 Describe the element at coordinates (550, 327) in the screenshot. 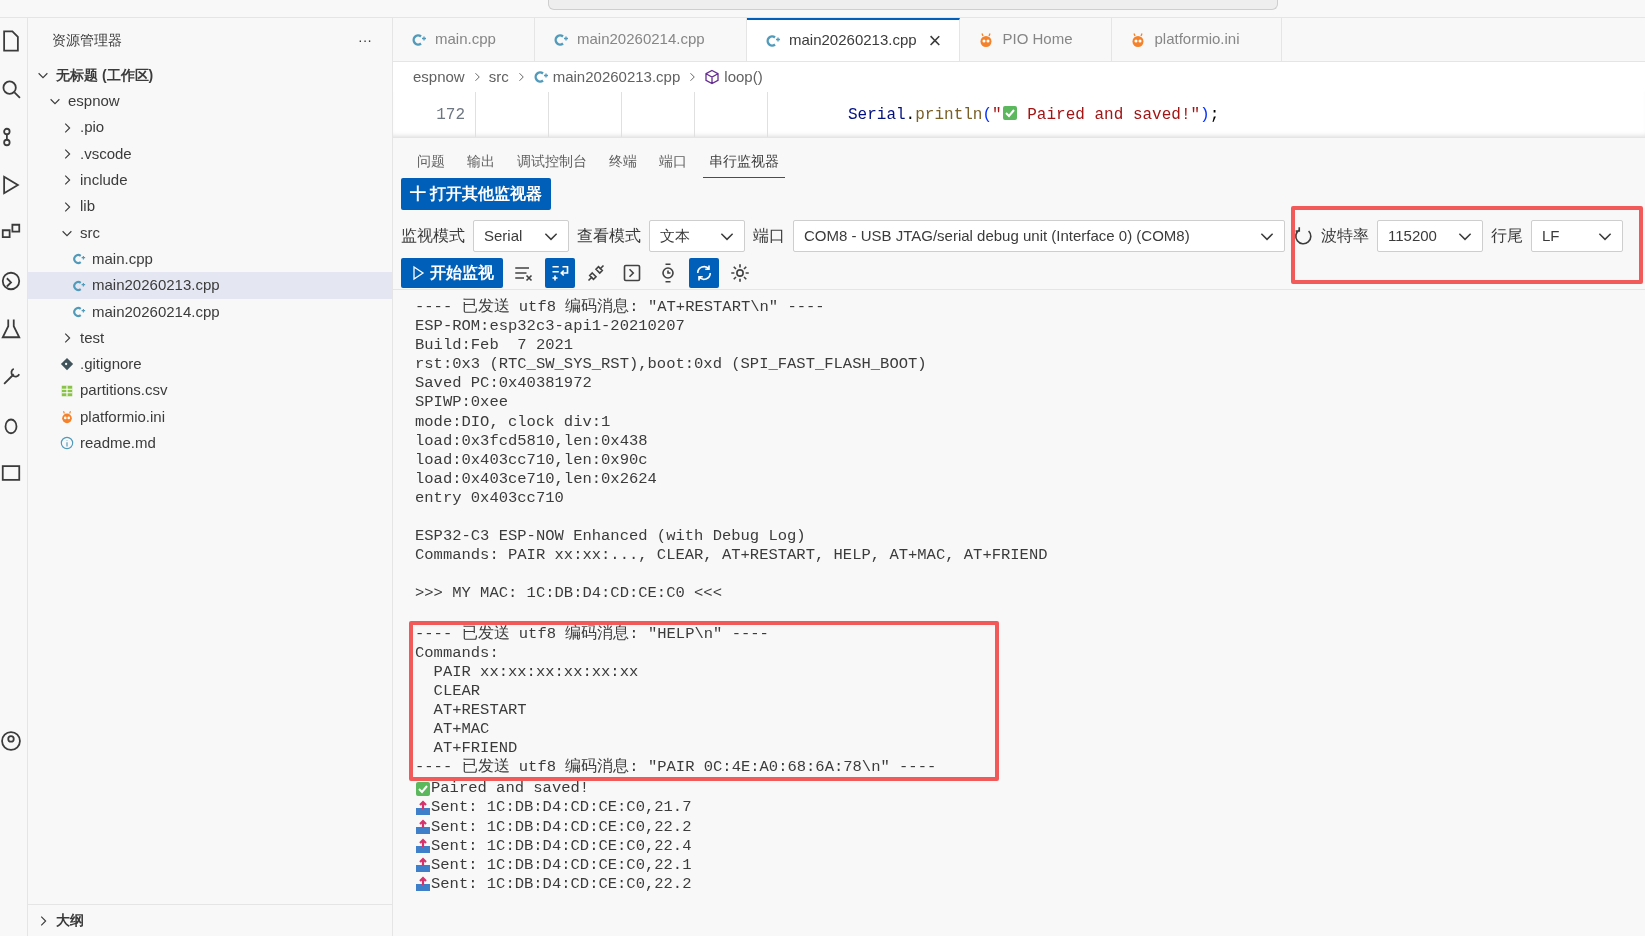

I see `log-line: ESP-ROM:esp32c3-api1-20210207` at that location.